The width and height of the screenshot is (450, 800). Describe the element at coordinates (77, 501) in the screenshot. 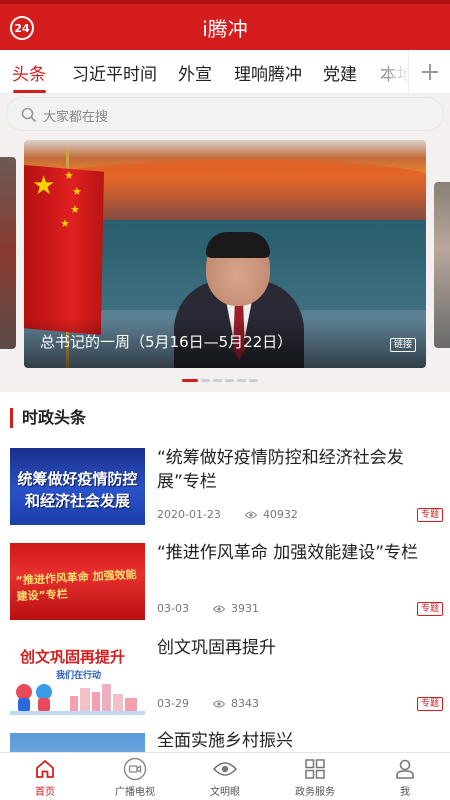

I see `thumbnail-text: 和经济社会发展` at that location.